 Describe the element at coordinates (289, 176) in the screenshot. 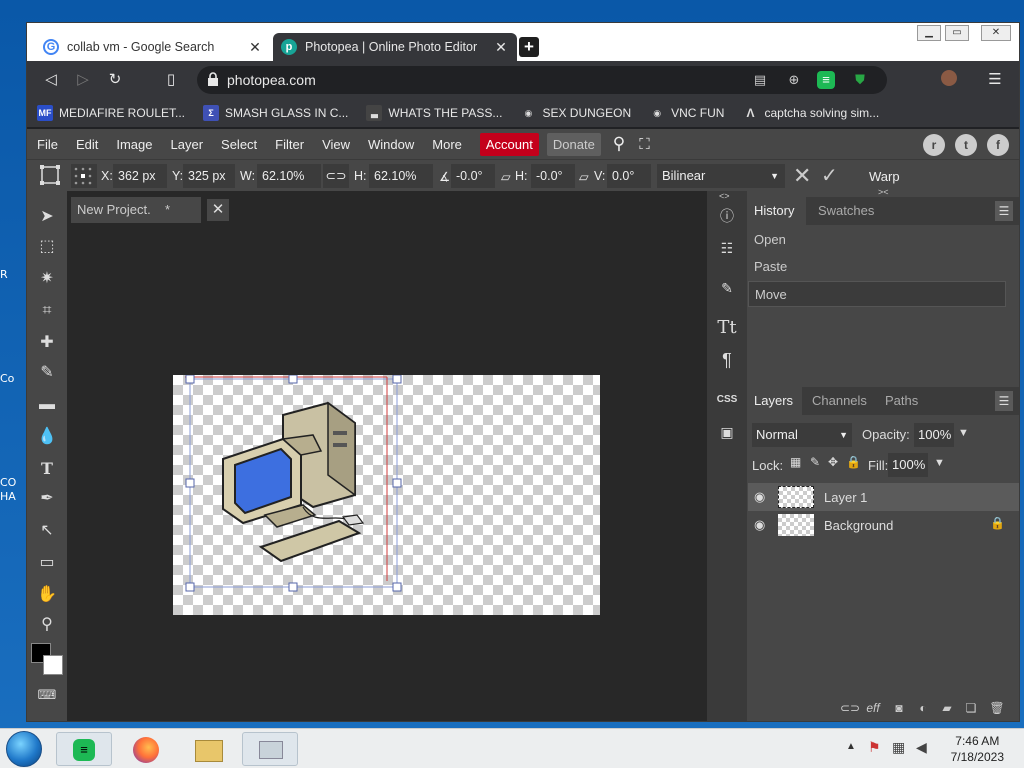

I see `width-field: 62.10%` at that location.